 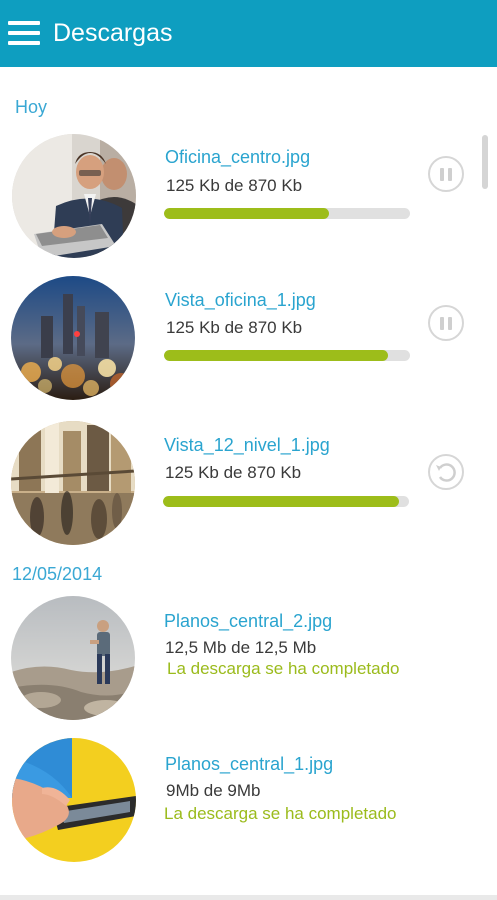 What do you see at coordinates (57, 574) in the screenshot?
I see `section-header-date: 12/05/2014` at bounding box center [57, 574].